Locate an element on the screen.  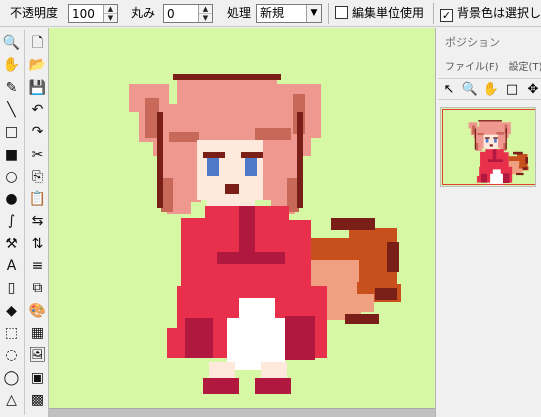
panel-menu: ファイル(F) 設定(T) is located at coordinates (493, 65).